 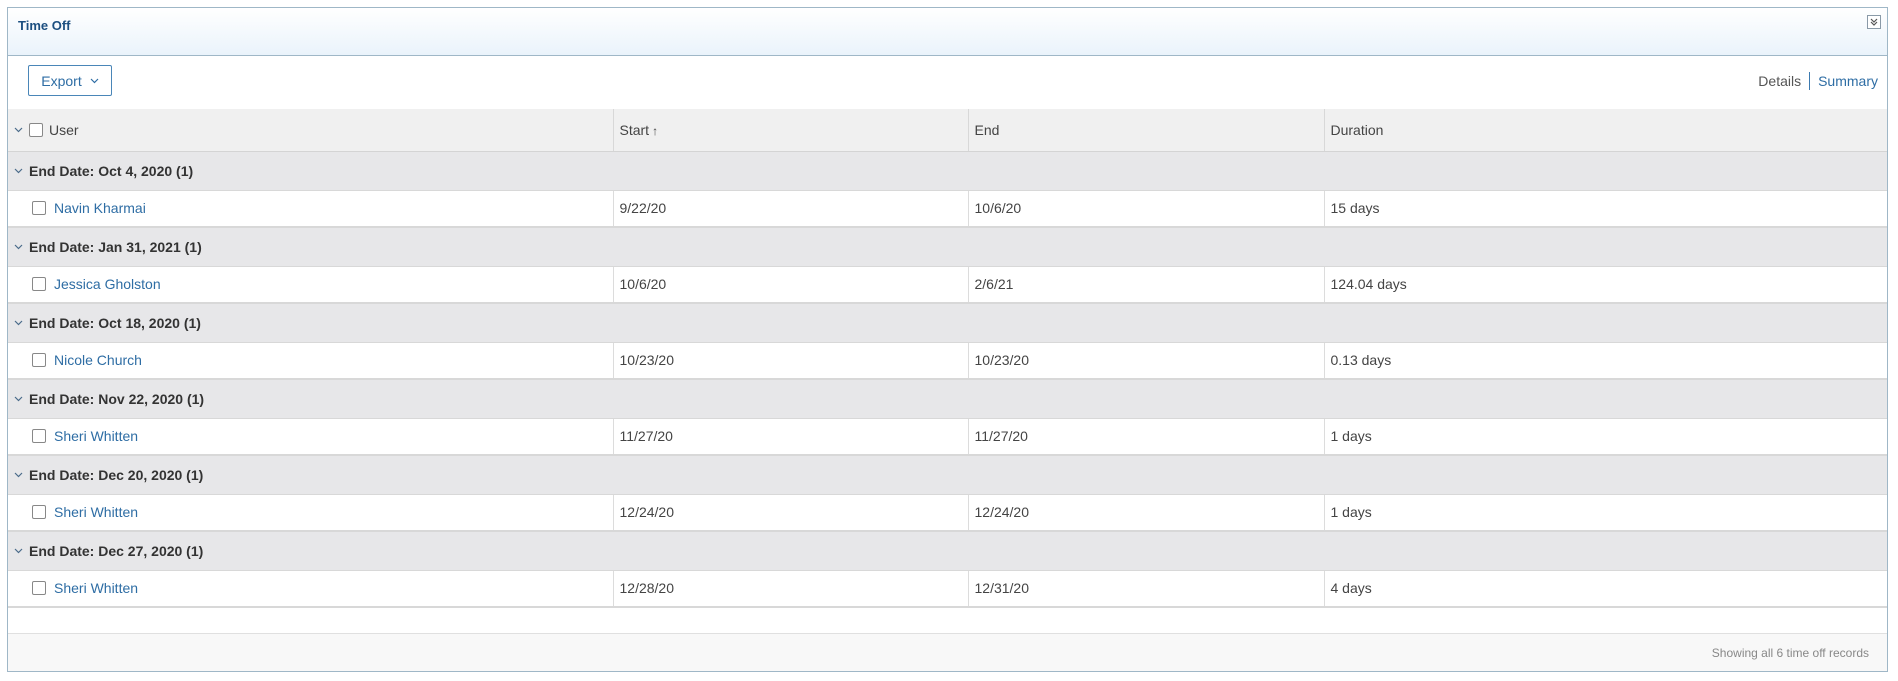 I want to click on export-button-label: Export, so click(x=61, y=80).